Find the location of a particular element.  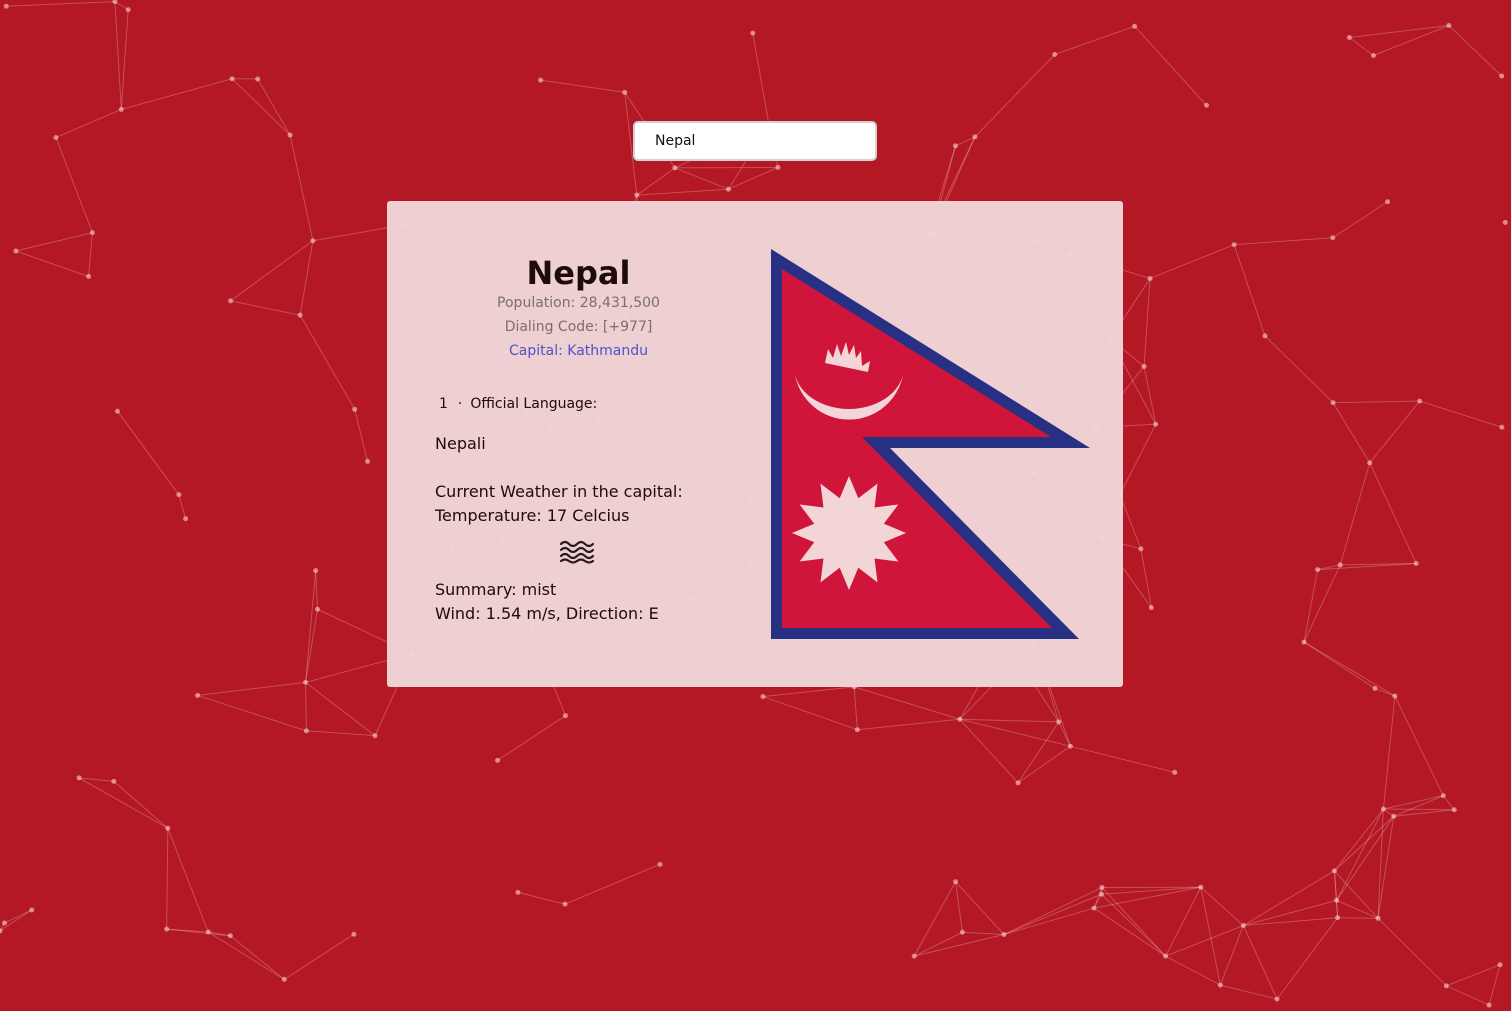

mist-icon is located at coordinates (577, 552).